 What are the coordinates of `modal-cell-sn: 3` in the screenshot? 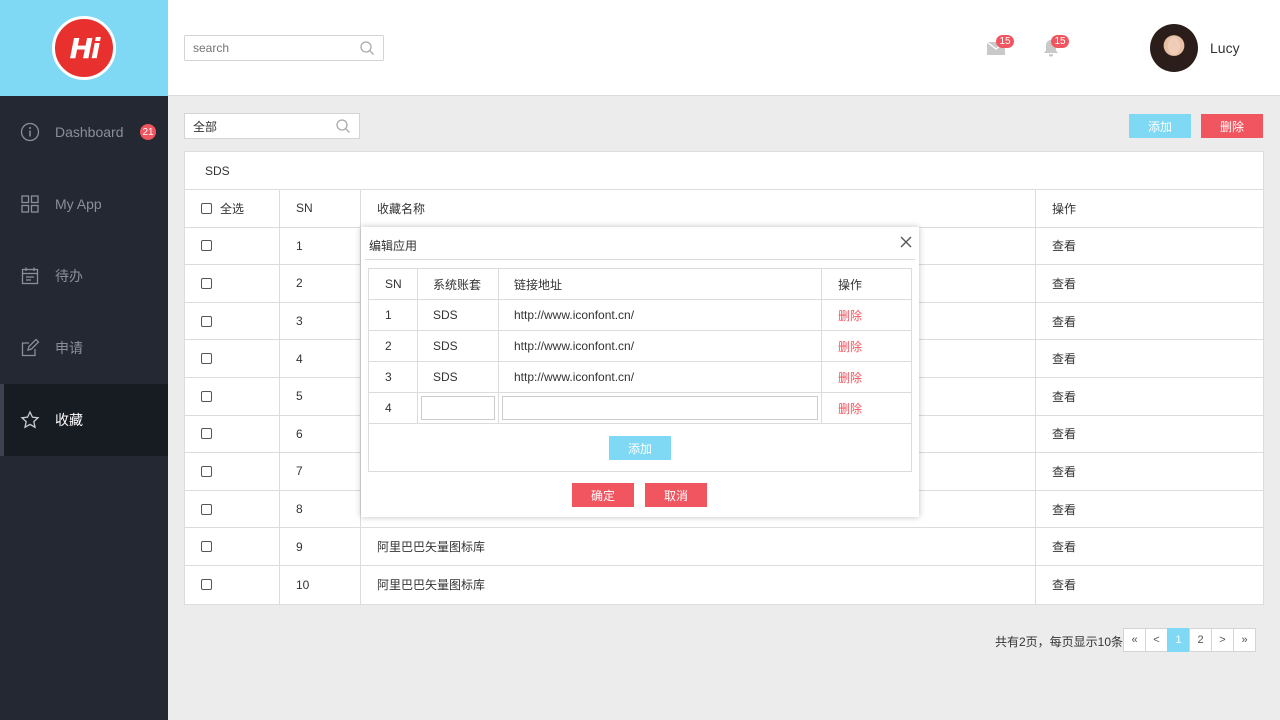 It's located at (393, 377).